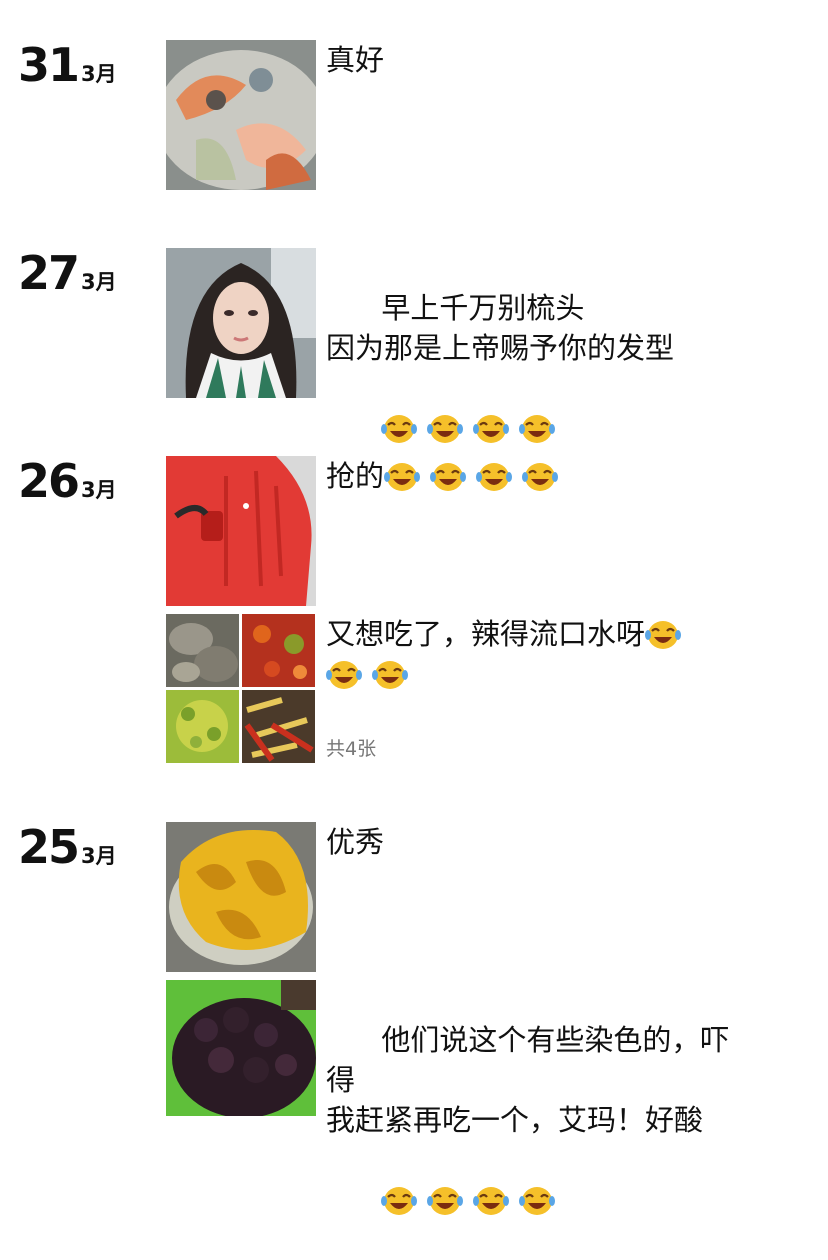  I want to click on day-number: 25, so click(49, 847).